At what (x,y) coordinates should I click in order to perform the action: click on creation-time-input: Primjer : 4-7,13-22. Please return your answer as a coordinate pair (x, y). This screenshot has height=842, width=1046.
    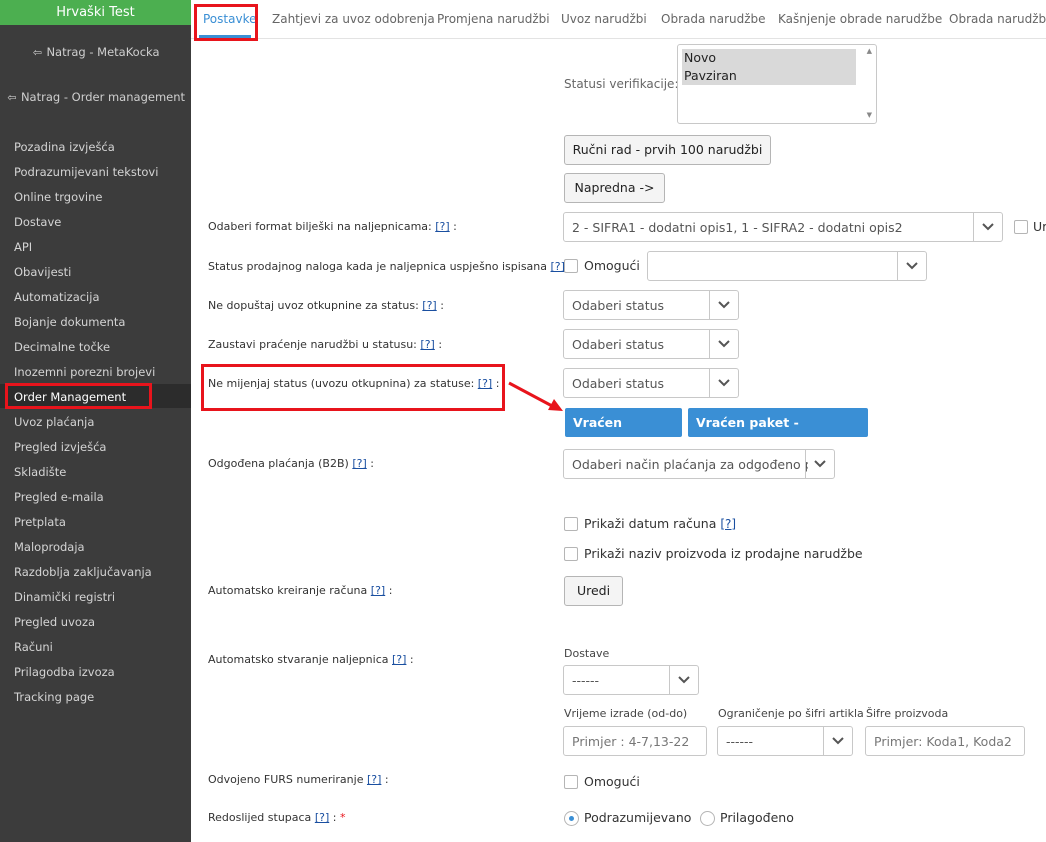
    Looking at the image, I should click on (635, 741).